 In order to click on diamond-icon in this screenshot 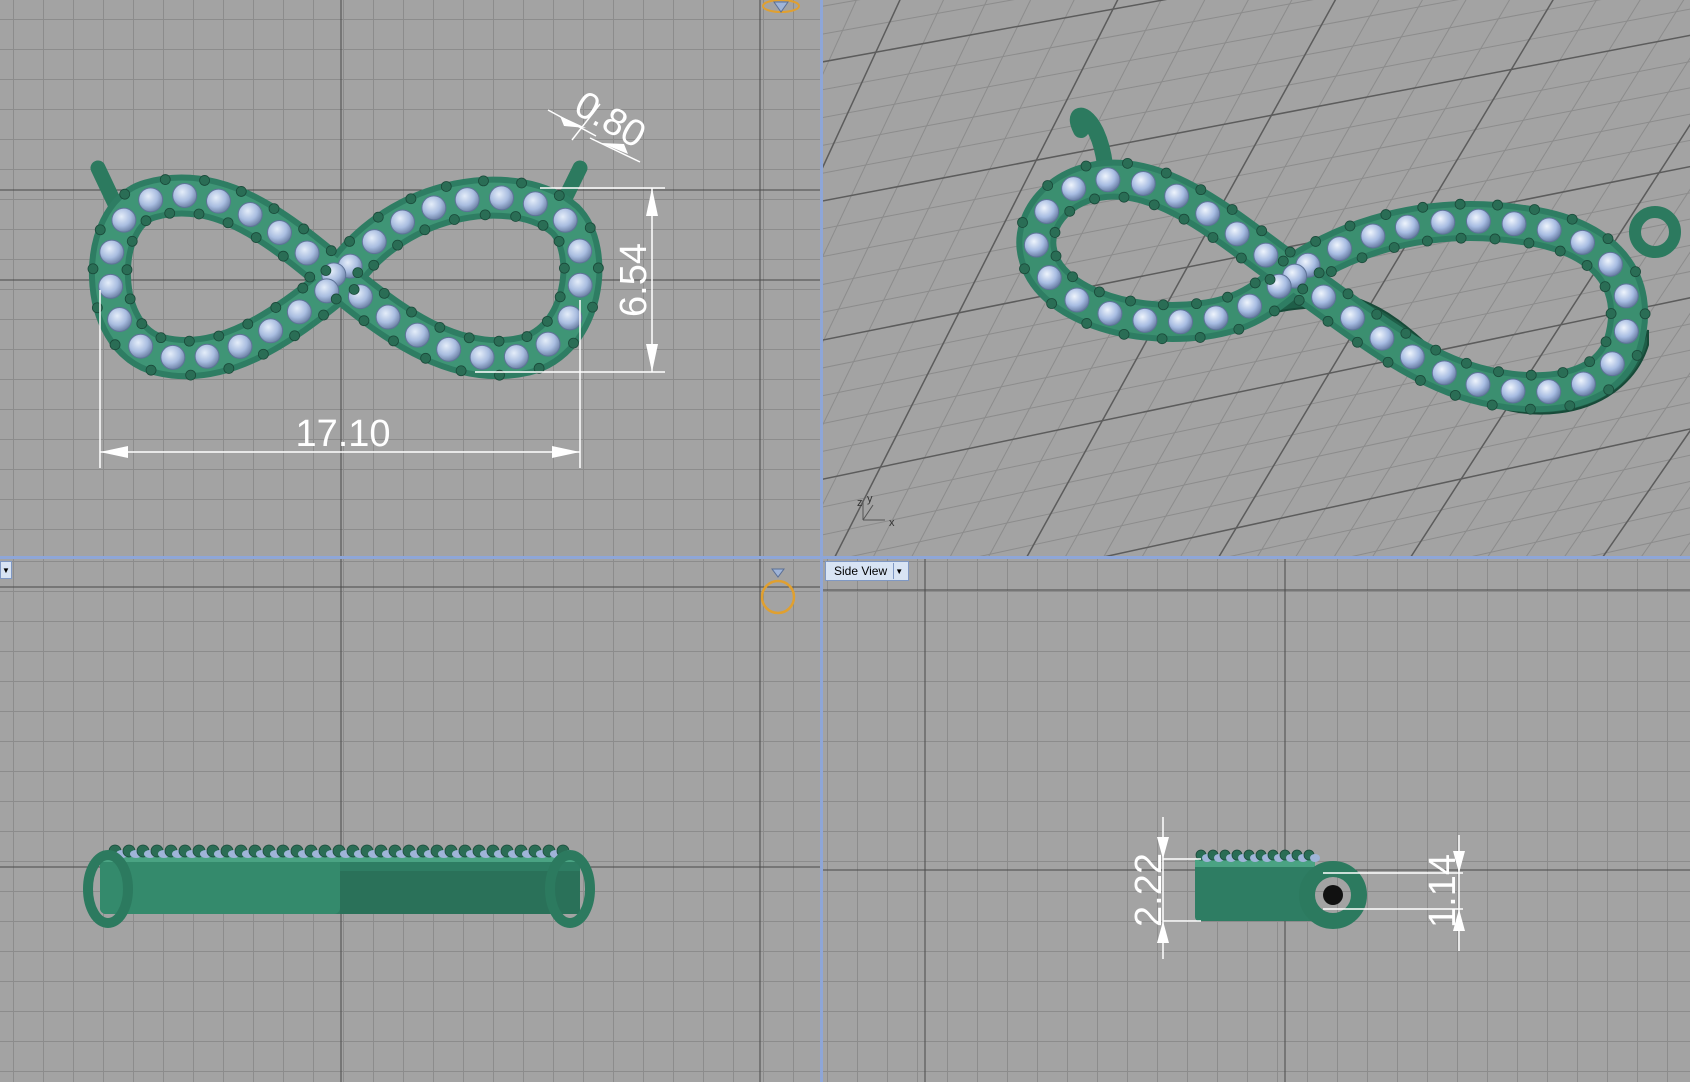, I will do `click(781, 8)`.